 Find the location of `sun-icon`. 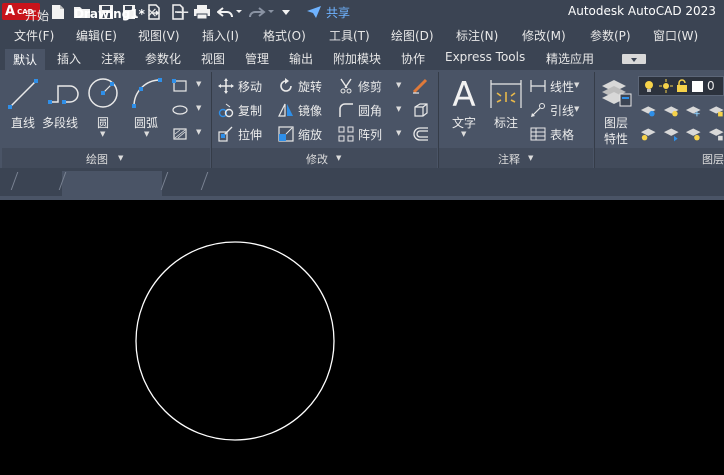

sun-icon is located at coordinates (666, 86).